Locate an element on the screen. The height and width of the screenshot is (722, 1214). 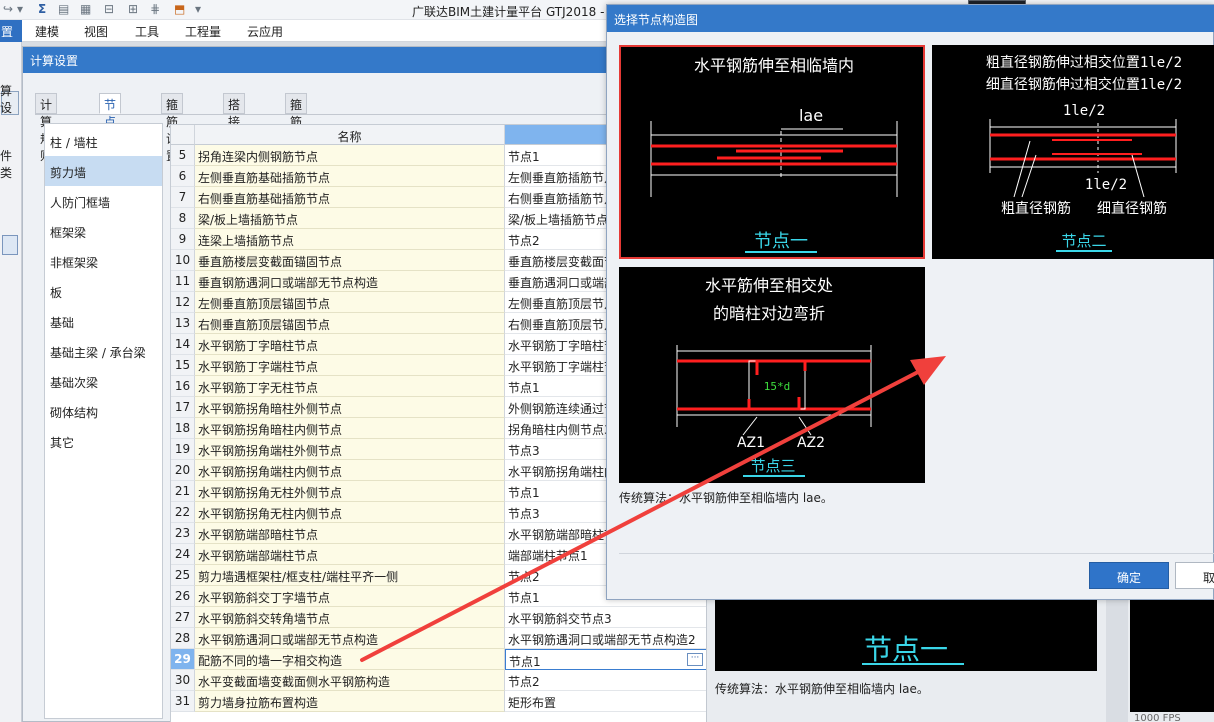
row-name: 水平钢筋拐角暗柱内侧节点 is located at coordinates (350, 428).